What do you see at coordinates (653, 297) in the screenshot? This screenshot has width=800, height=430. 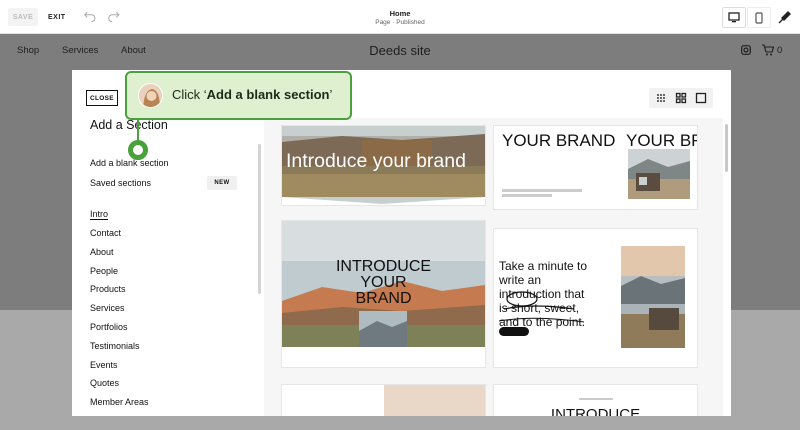 I see `lake-cabin-image` at bounding box center [653, 297].